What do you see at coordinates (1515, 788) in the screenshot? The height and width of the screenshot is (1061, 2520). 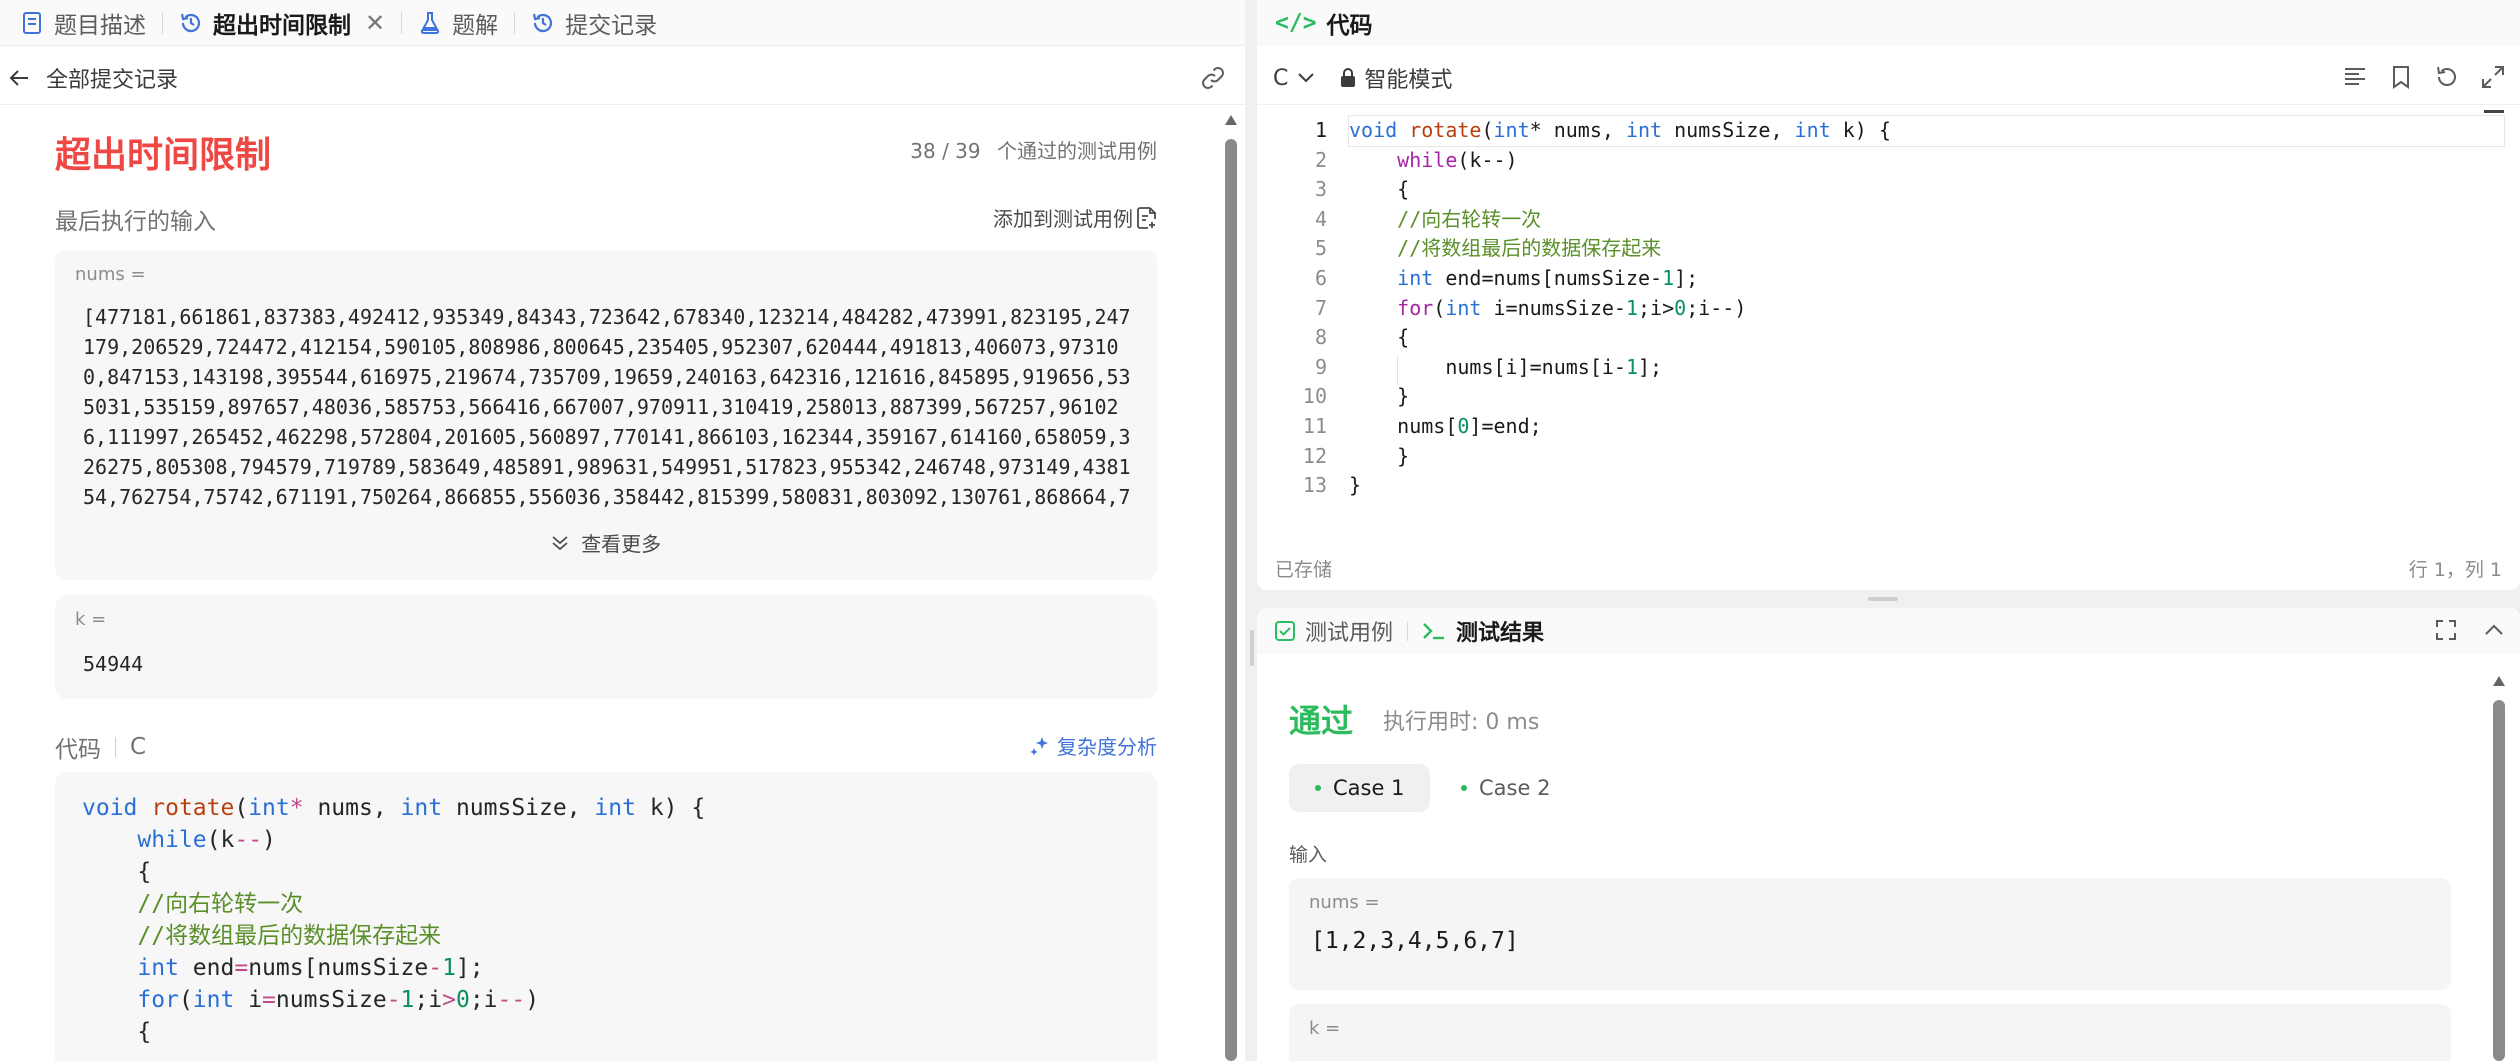 I see `case-label: Case 2` at bounding box center [1515, 788].